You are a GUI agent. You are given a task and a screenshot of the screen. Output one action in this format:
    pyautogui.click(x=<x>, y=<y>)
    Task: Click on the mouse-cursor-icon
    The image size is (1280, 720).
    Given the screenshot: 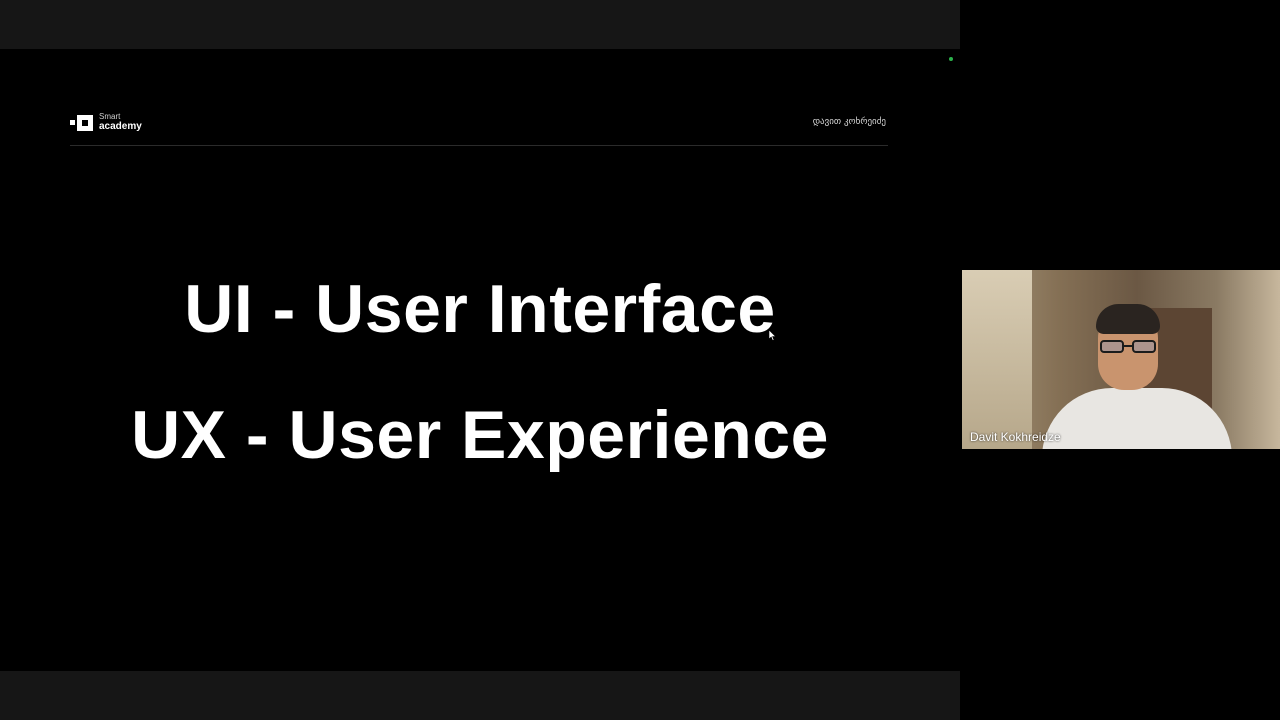 What is the action you would take?
    pyautogui.click(x=773, y=335)
    